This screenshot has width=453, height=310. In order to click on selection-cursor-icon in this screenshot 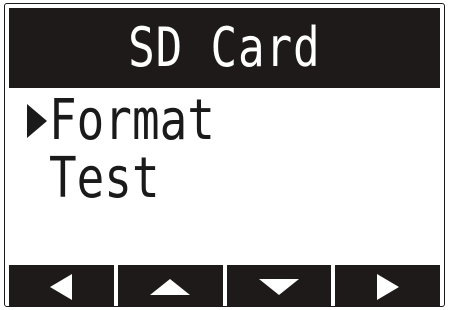, I will do `click(37, 121)`.